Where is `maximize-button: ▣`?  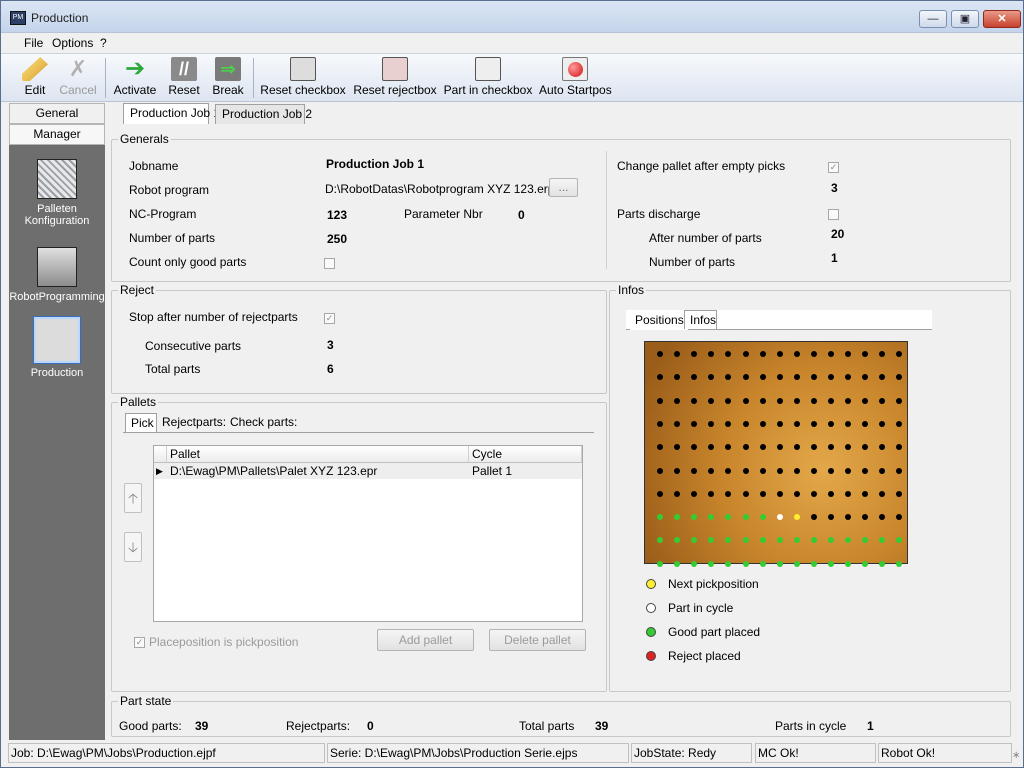
maximize-button: ▣ is located at coordinates (965, 19).